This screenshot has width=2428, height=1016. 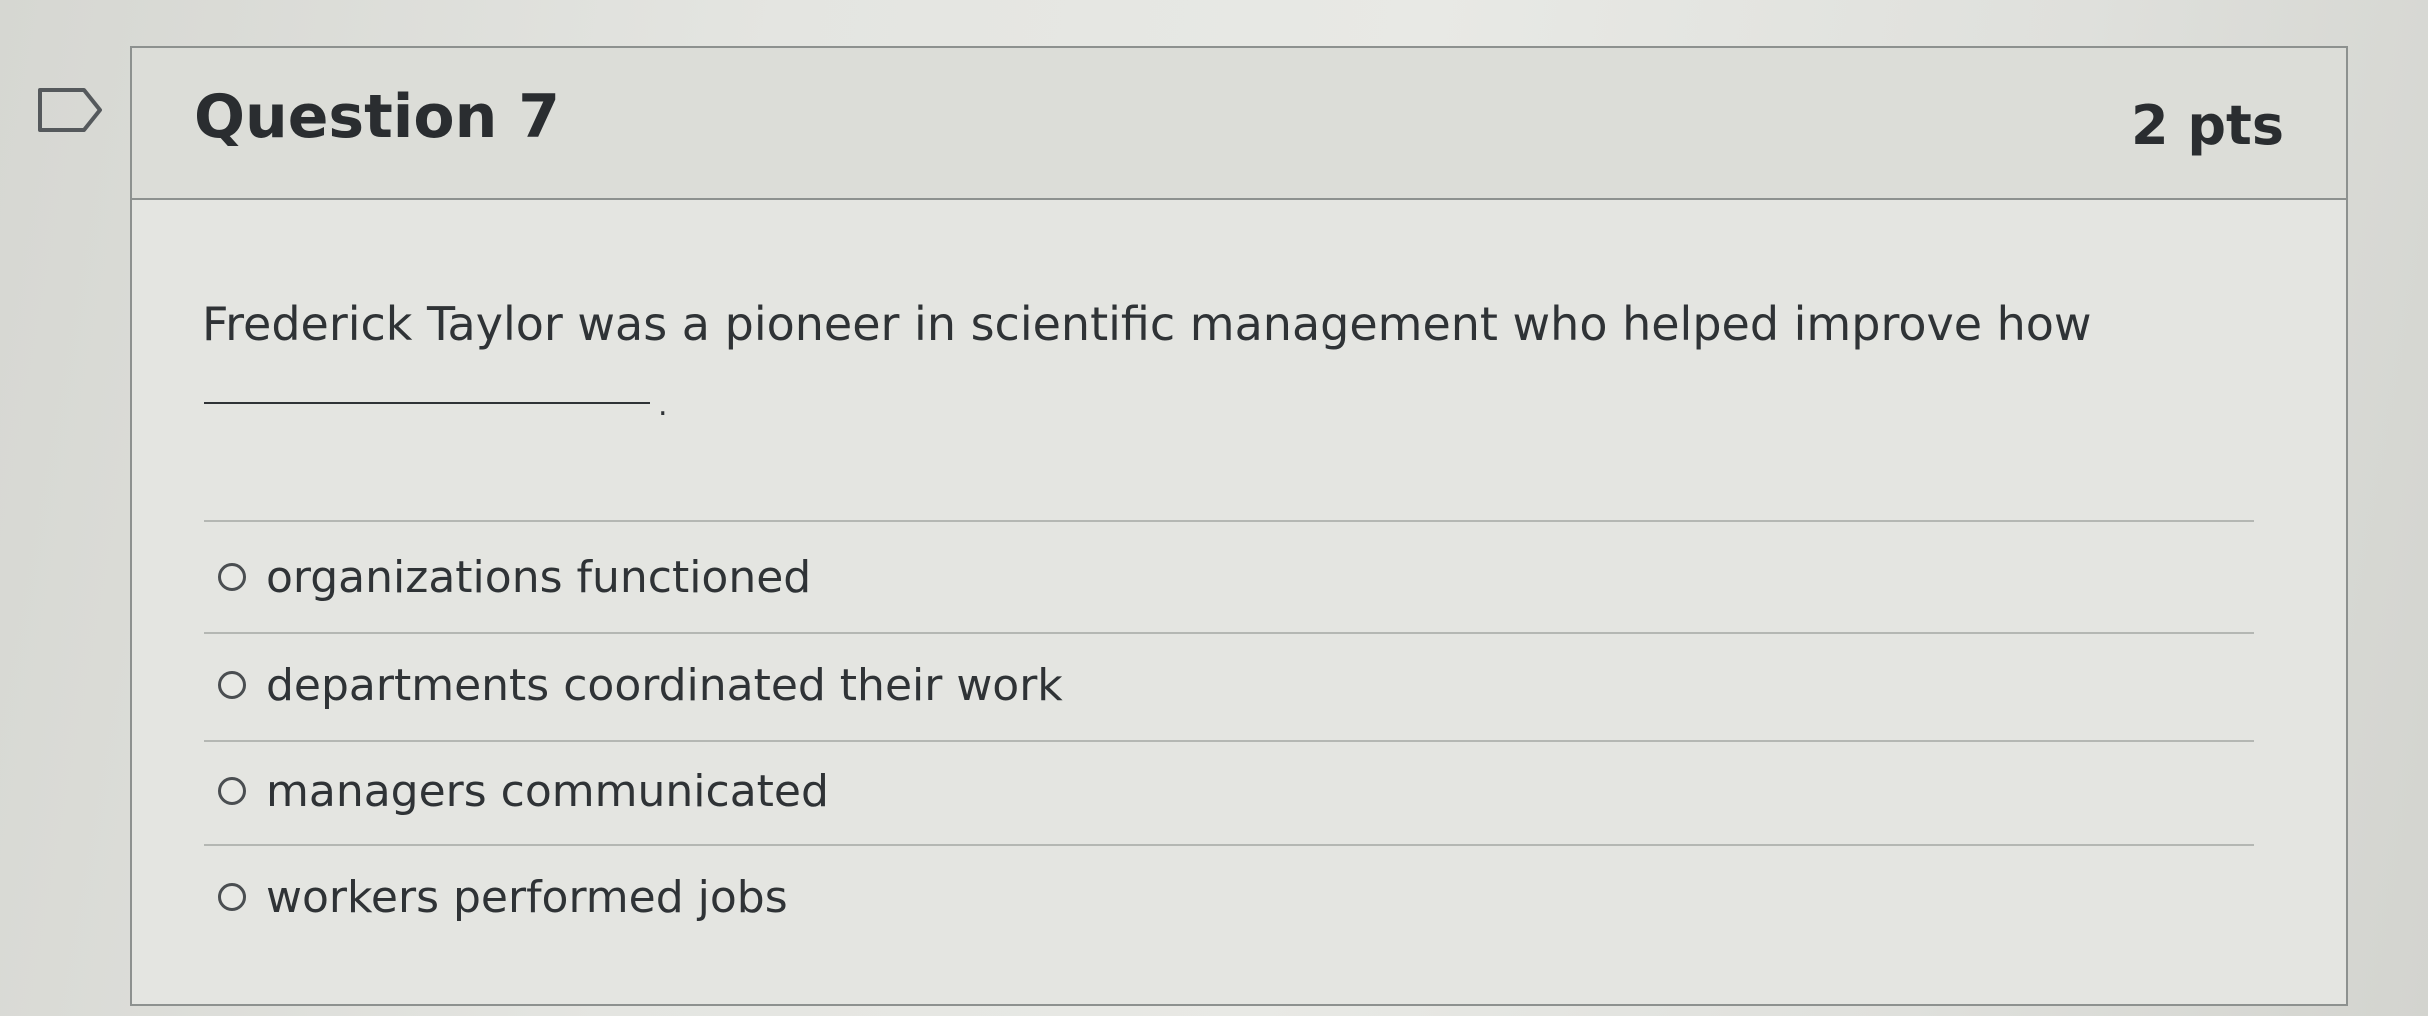 I want to click on flag-outline-icon, so click(x=70, y=110).